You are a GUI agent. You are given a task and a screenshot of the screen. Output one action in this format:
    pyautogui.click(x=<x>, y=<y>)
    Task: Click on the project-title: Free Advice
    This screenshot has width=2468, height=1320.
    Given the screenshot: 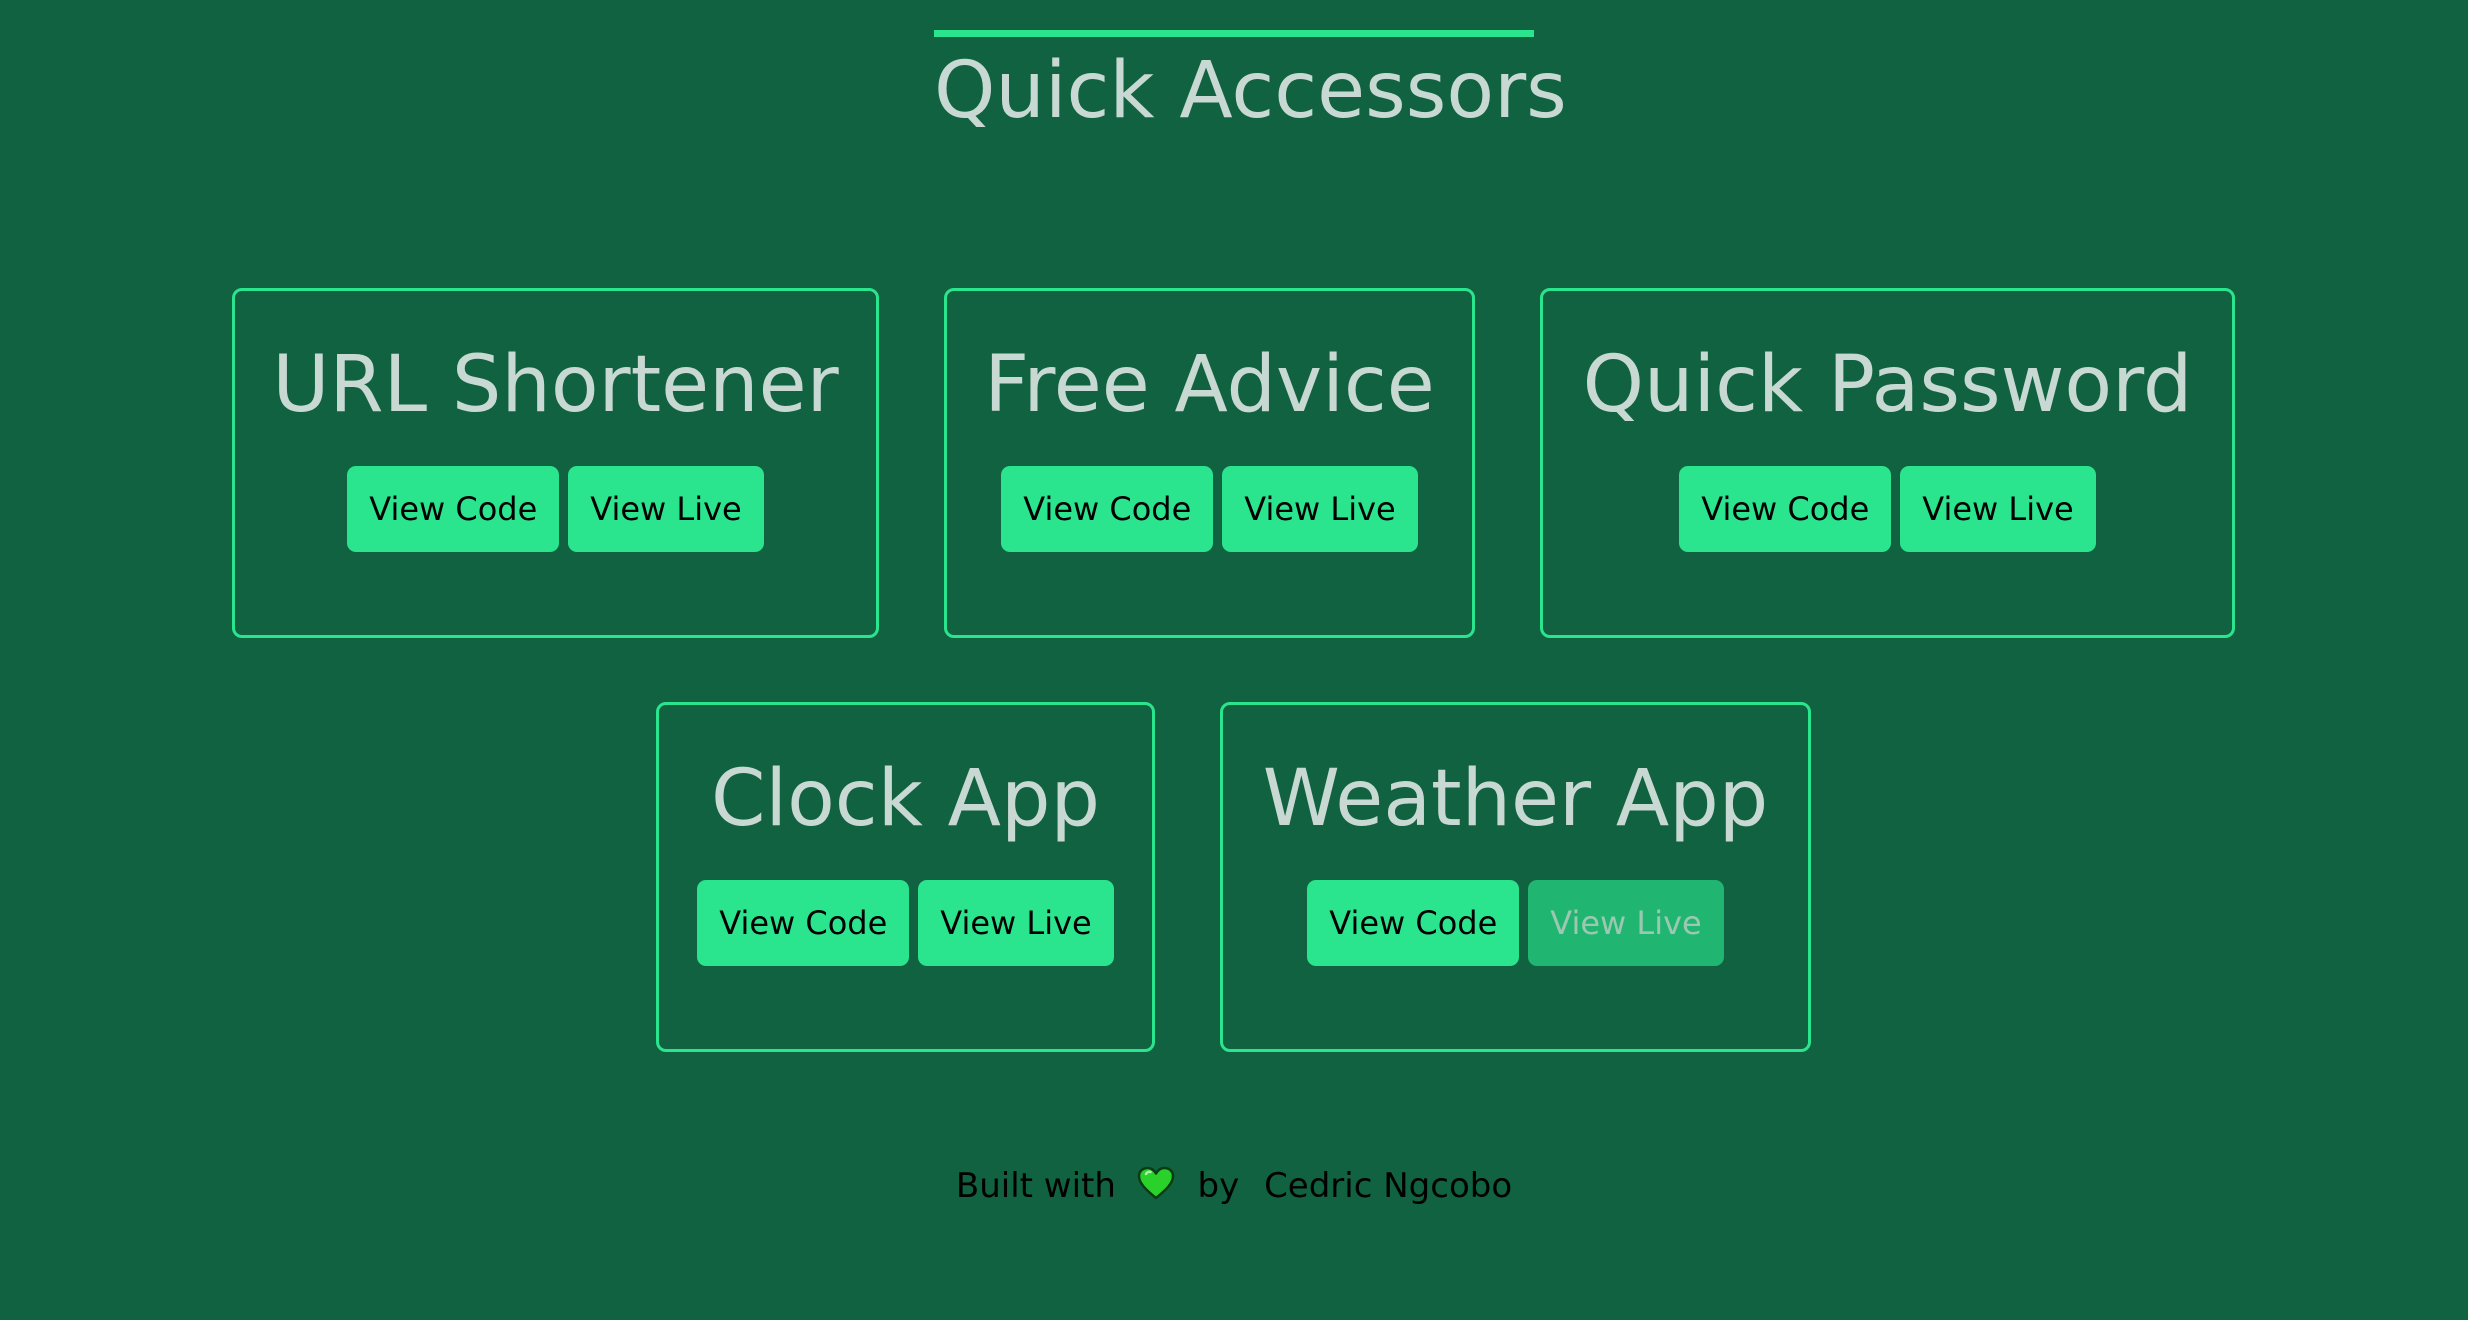 What is the action you would take?
    pyautogui.click(x=1209, y=385)
    